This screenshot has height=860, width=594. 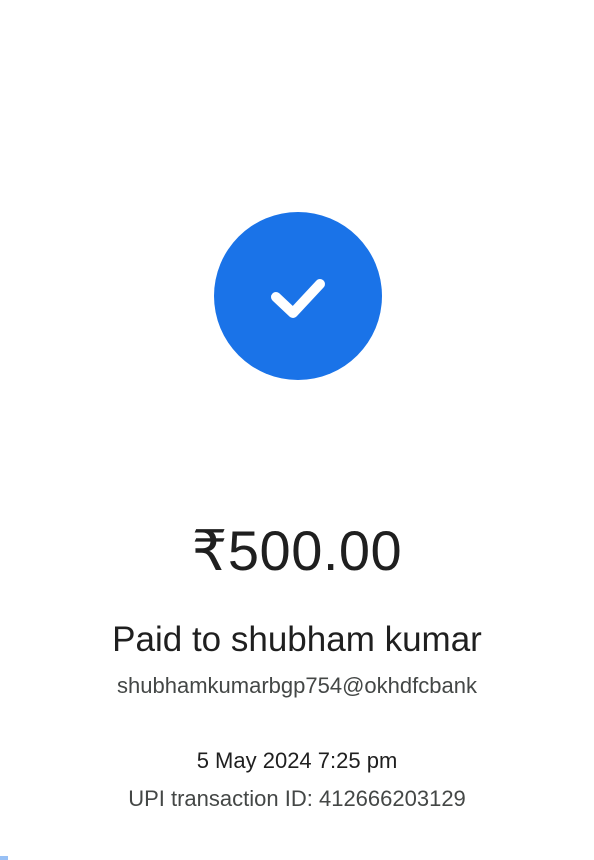 What do you see at coordinates (392, 798) in the screenshot?
I see `upi-transaction-id: 412666203129` at bounding box center [392, 798].